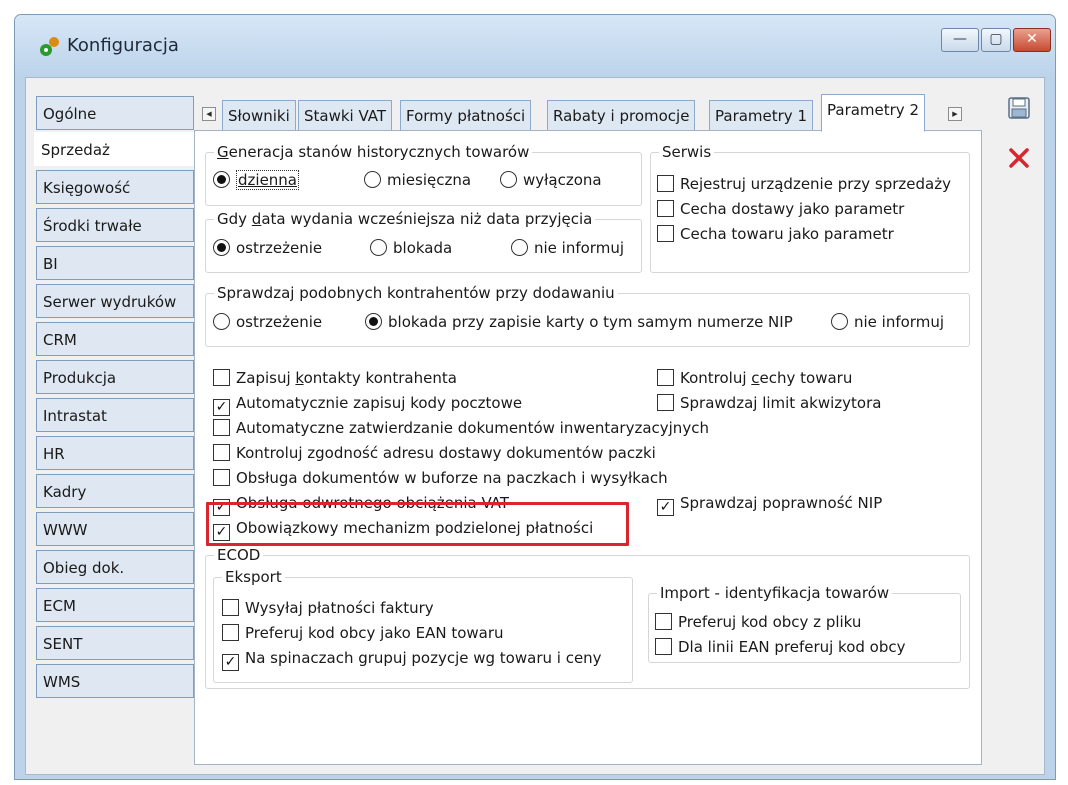 Image resolution: width=1068 pixels, height=785 pixels. I want to click on data-wydania-radio-blokada: blokada, so click(411, 248).